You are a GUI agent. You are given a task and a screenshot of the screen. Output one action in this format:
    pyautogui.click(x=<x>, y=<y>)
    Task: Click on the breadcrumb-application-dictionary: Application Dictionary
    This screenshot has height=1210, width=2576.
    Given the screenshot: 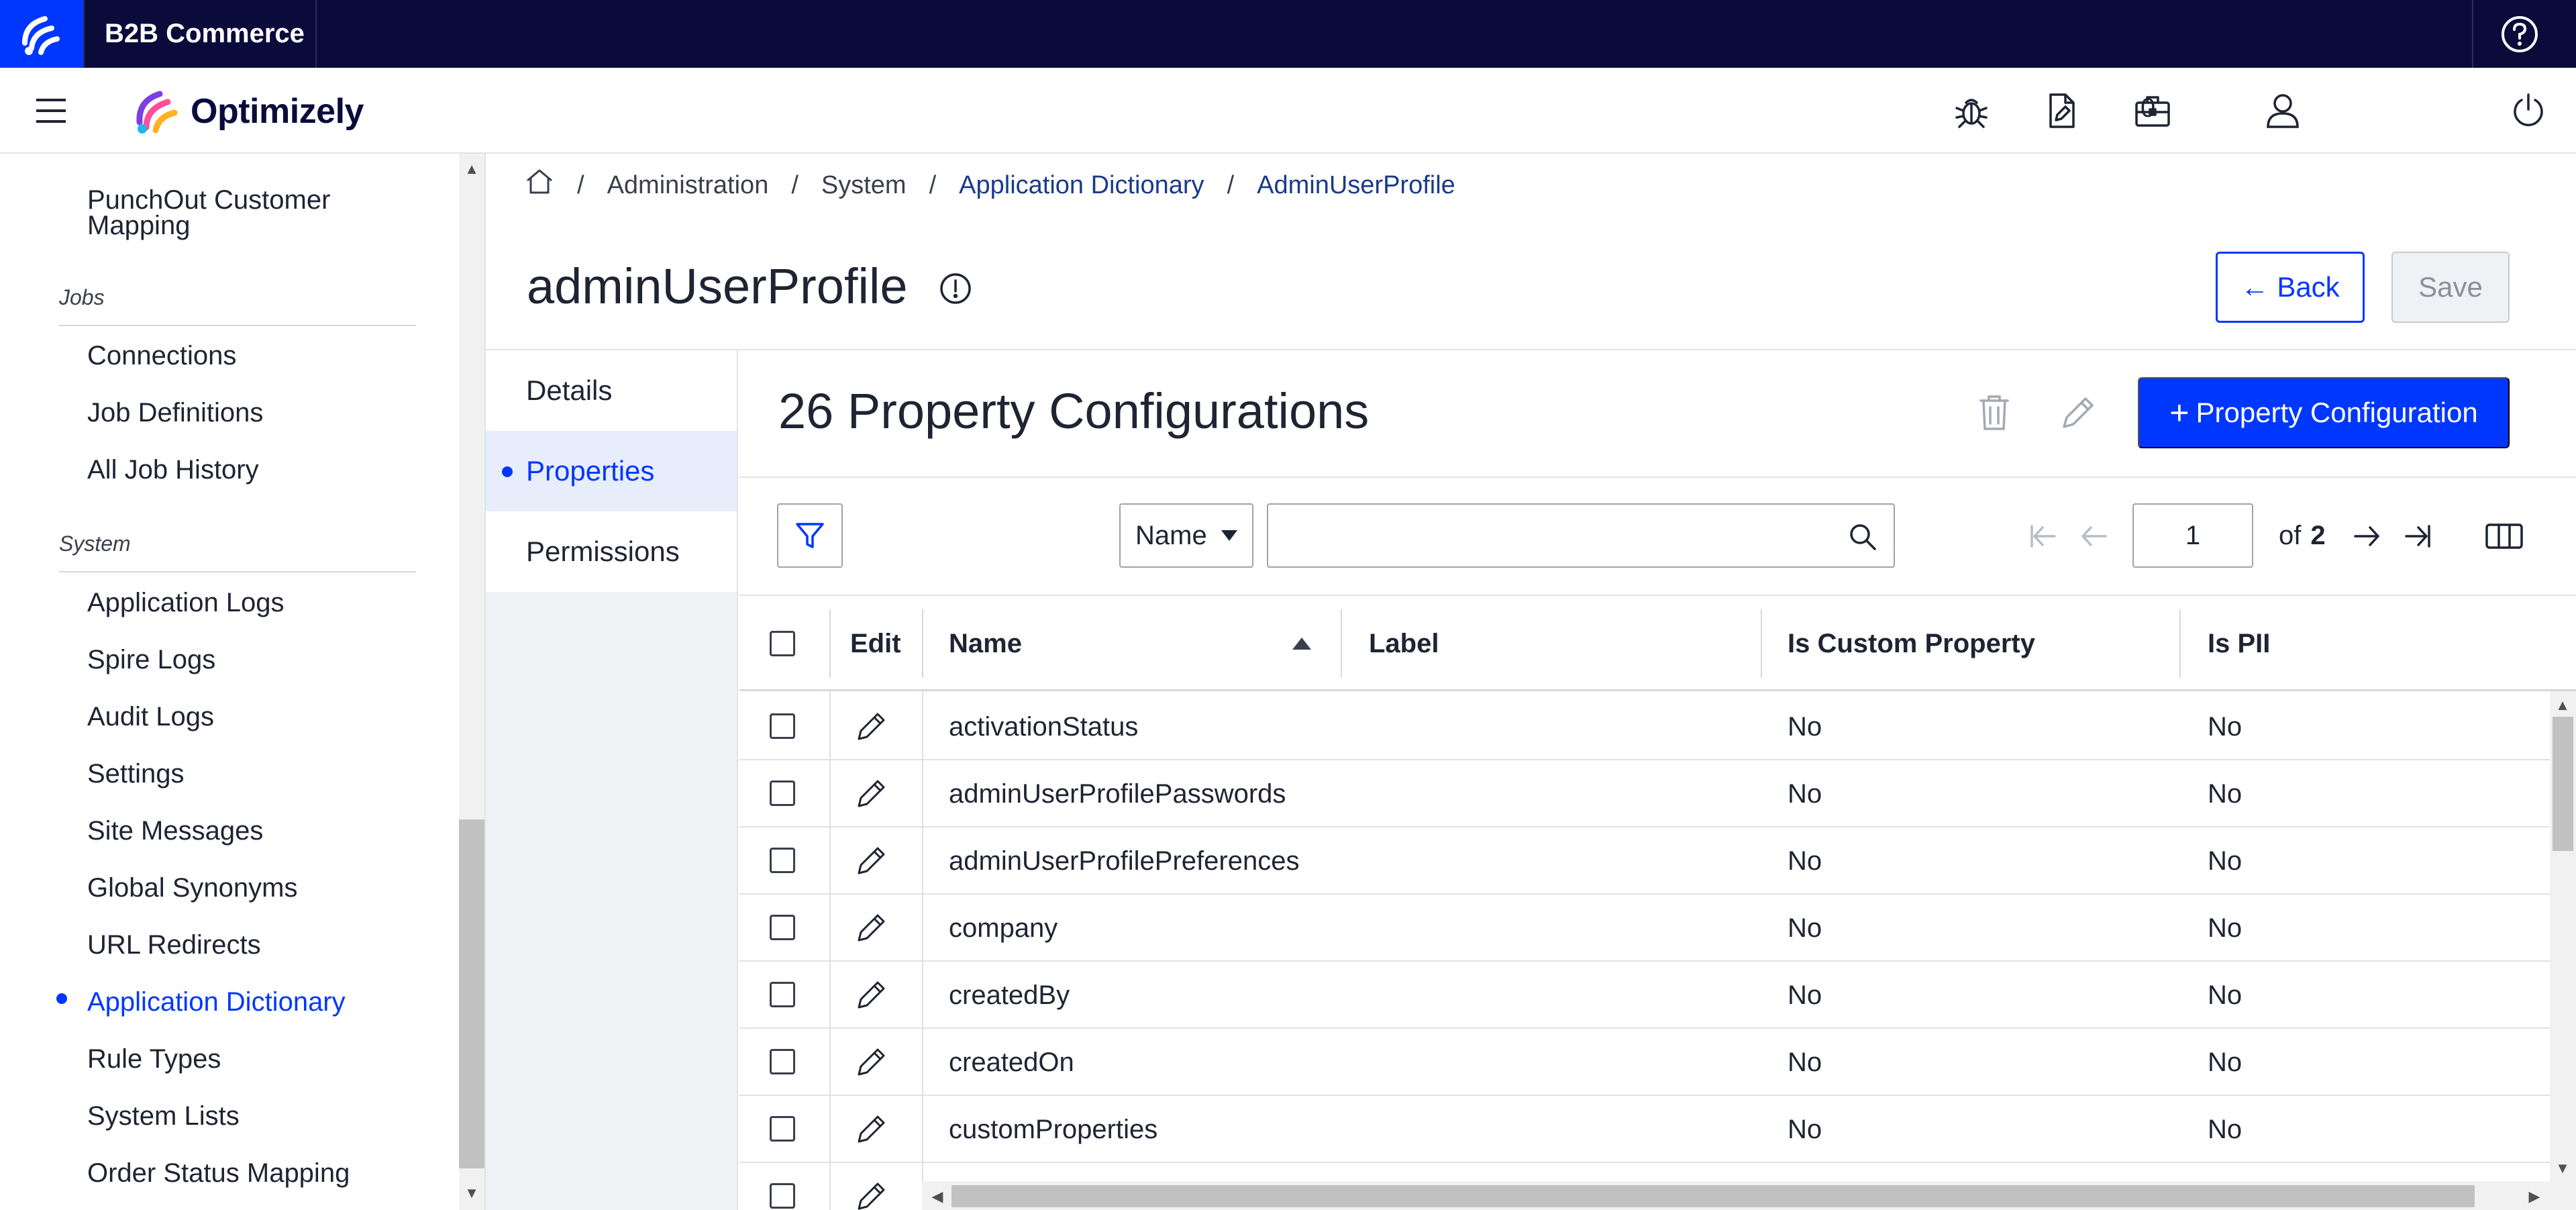 What is the action you would take?
    pyautogui.click(x=1081, y=185)
    